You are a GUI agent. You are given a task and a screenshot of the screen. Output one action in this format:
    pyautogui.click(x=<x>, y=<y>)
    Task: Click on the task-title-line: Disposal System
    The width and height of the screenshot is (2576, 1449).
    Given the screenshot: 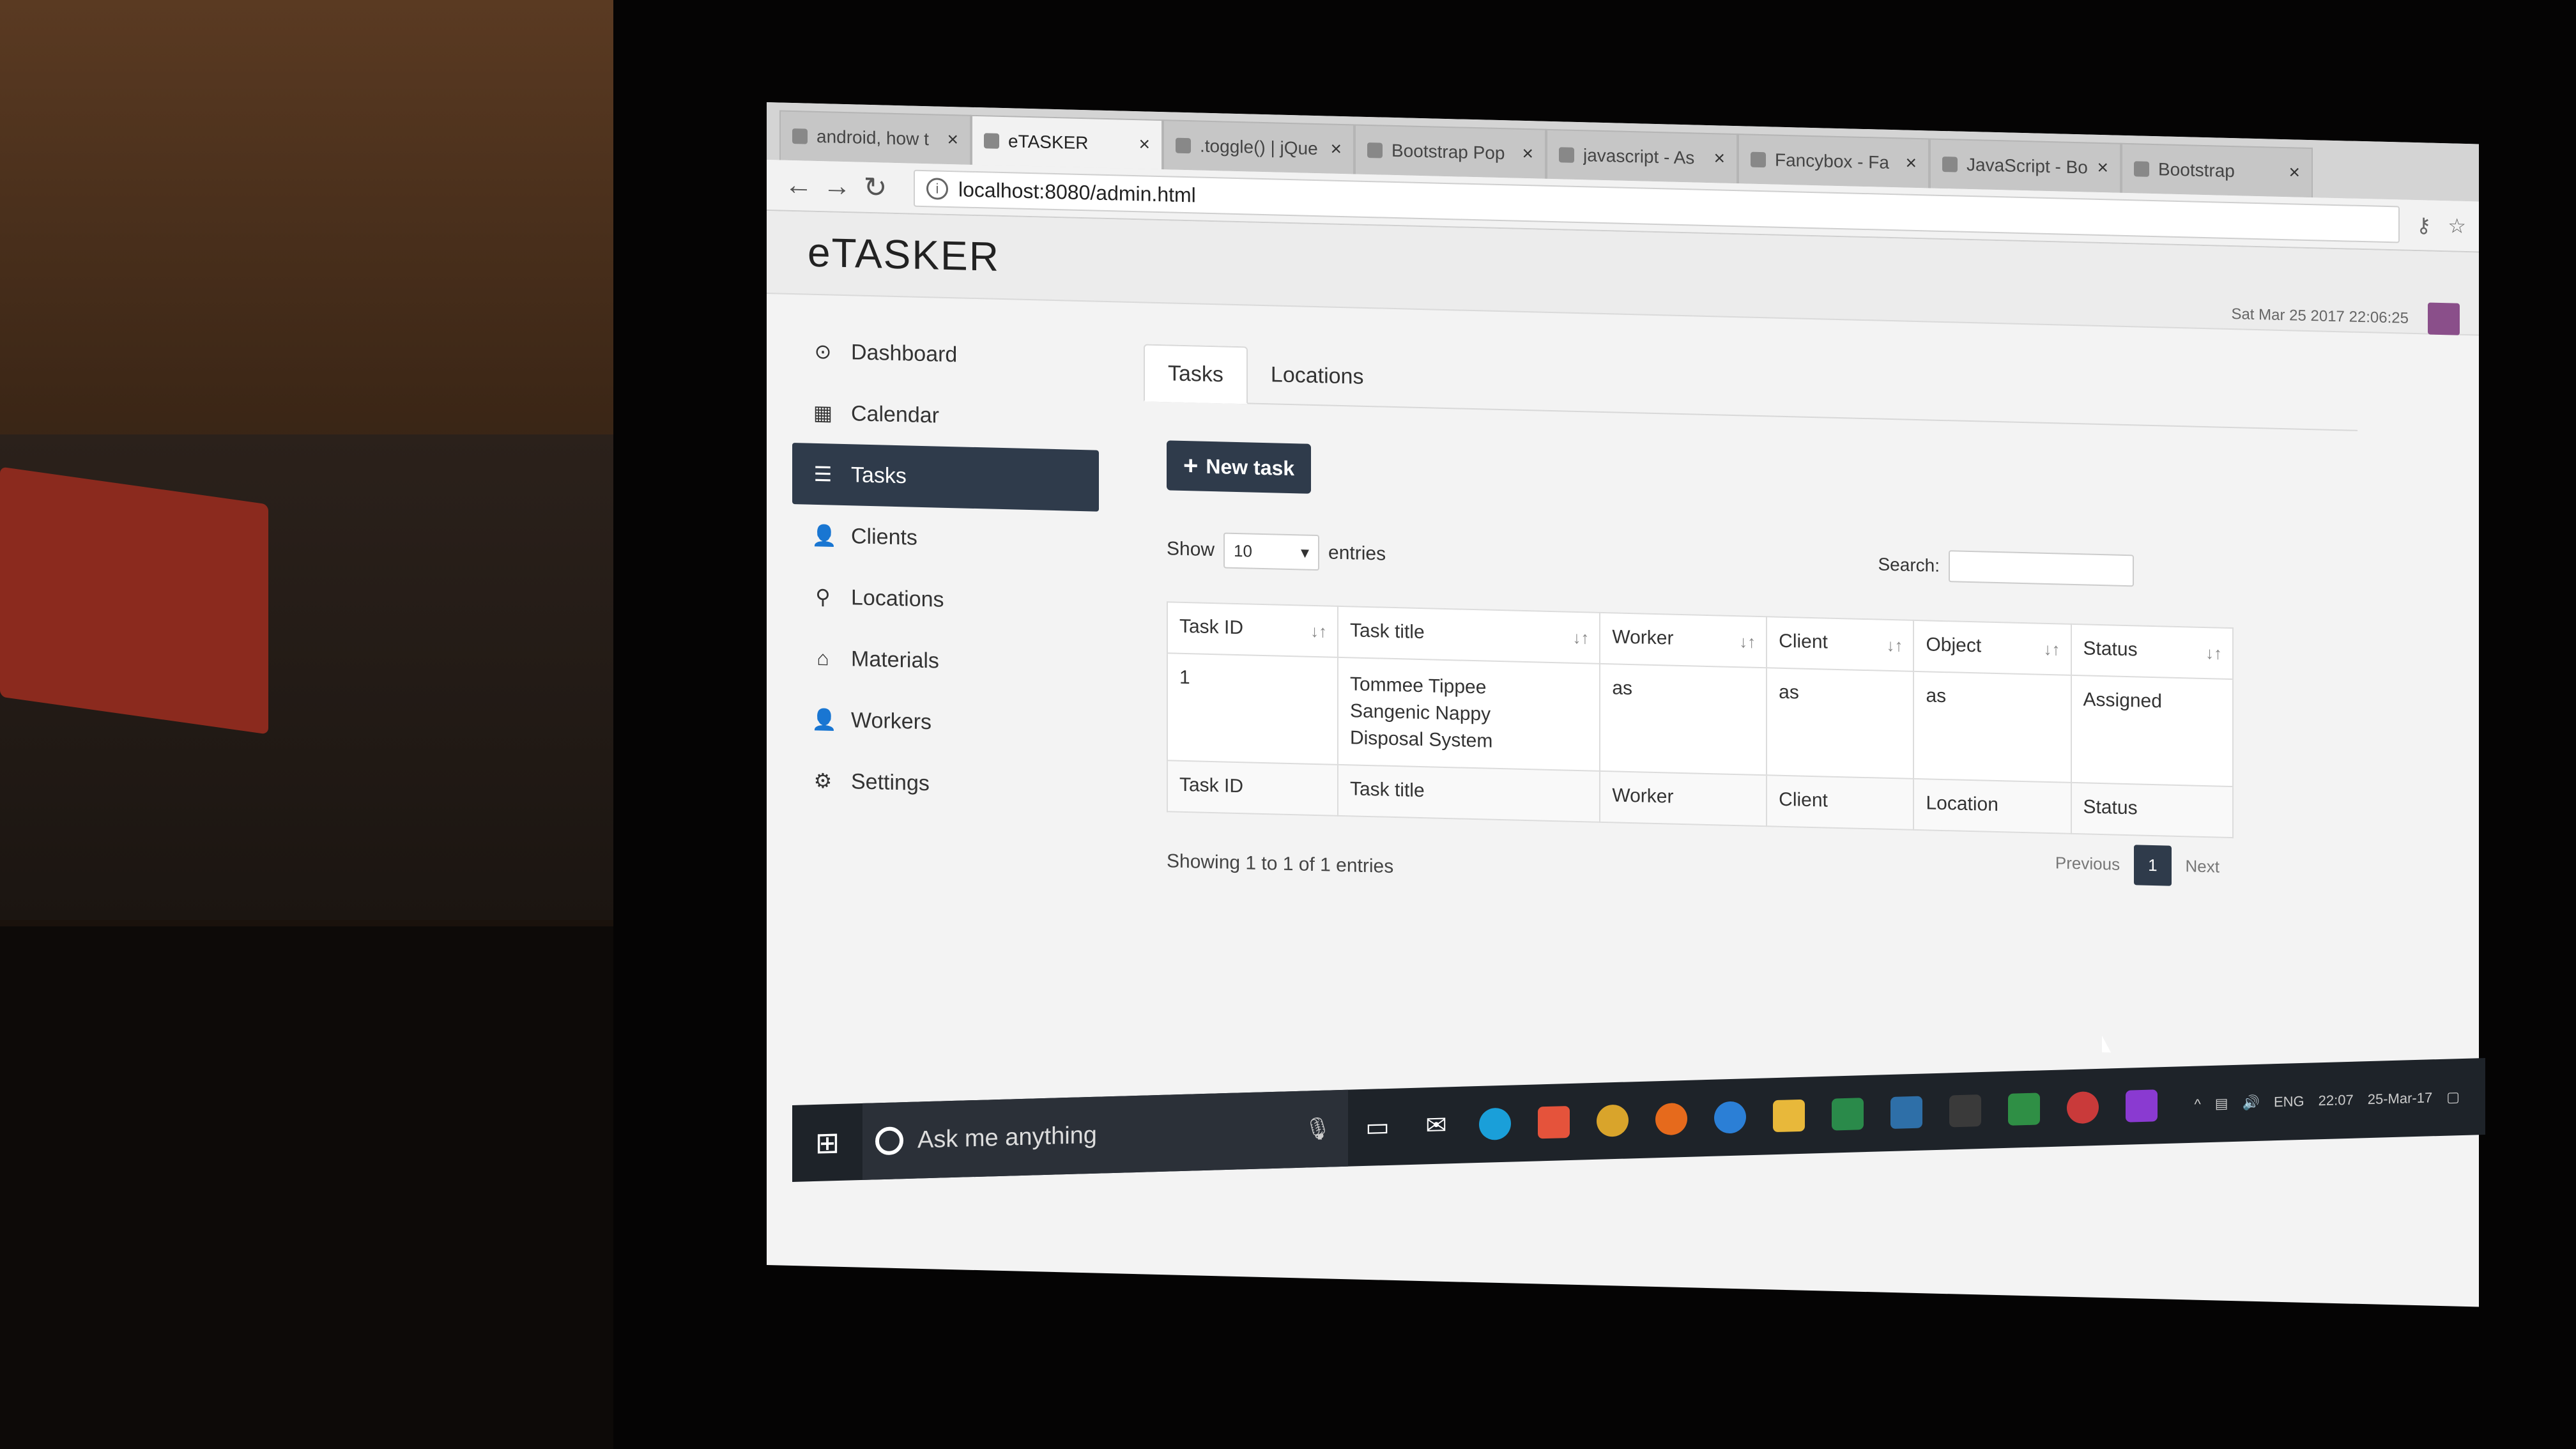 What is the action you would take?
    pyautogui.click(x=1421, y=739)
    